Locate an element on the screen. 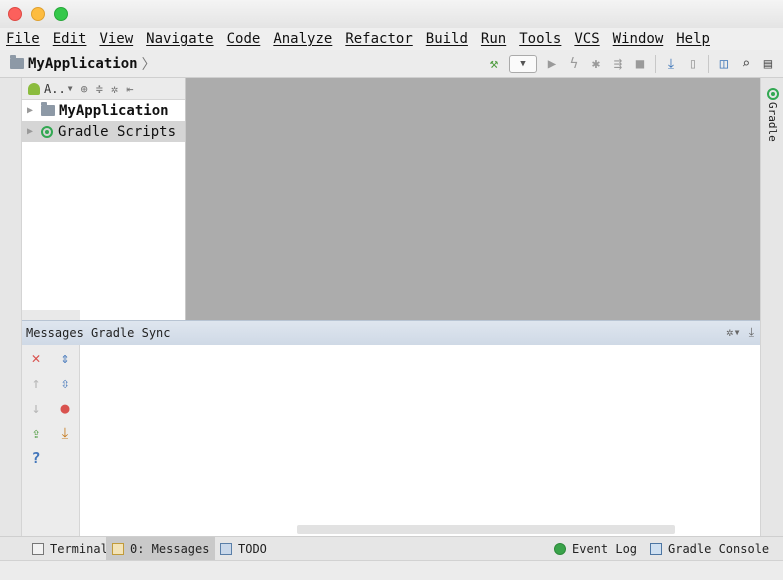  menu-vcs: VCS is located at coordinates (586, 39).